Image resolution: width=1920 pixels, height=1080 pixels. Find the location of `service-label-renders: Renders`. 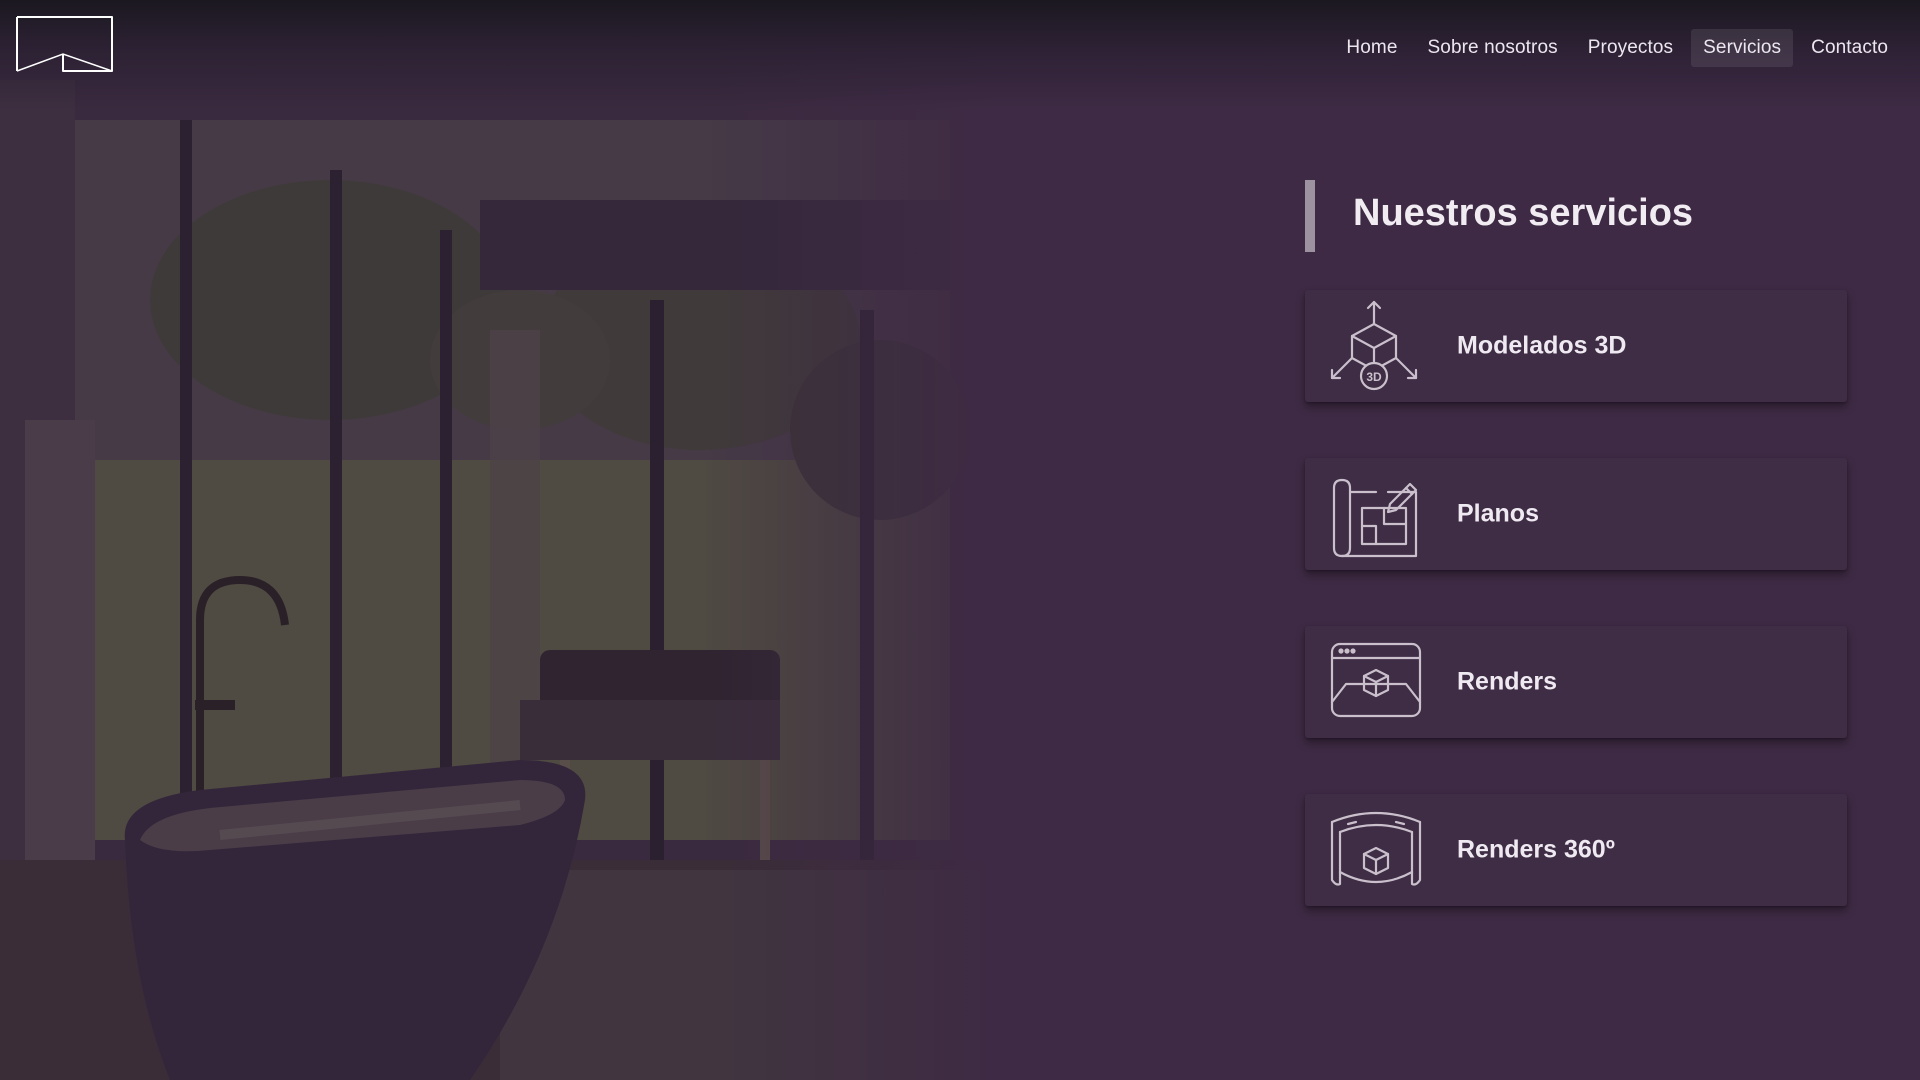

service-label-renders: Renders is located at coordinates (1507, 681).